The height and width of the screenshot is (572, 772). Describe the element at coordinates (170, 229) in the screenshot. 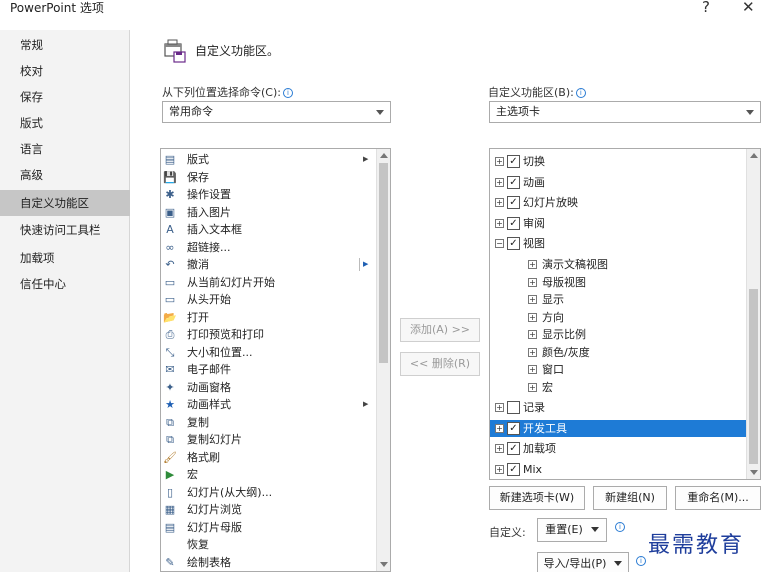

I see `textbox-icon: A` at that location.